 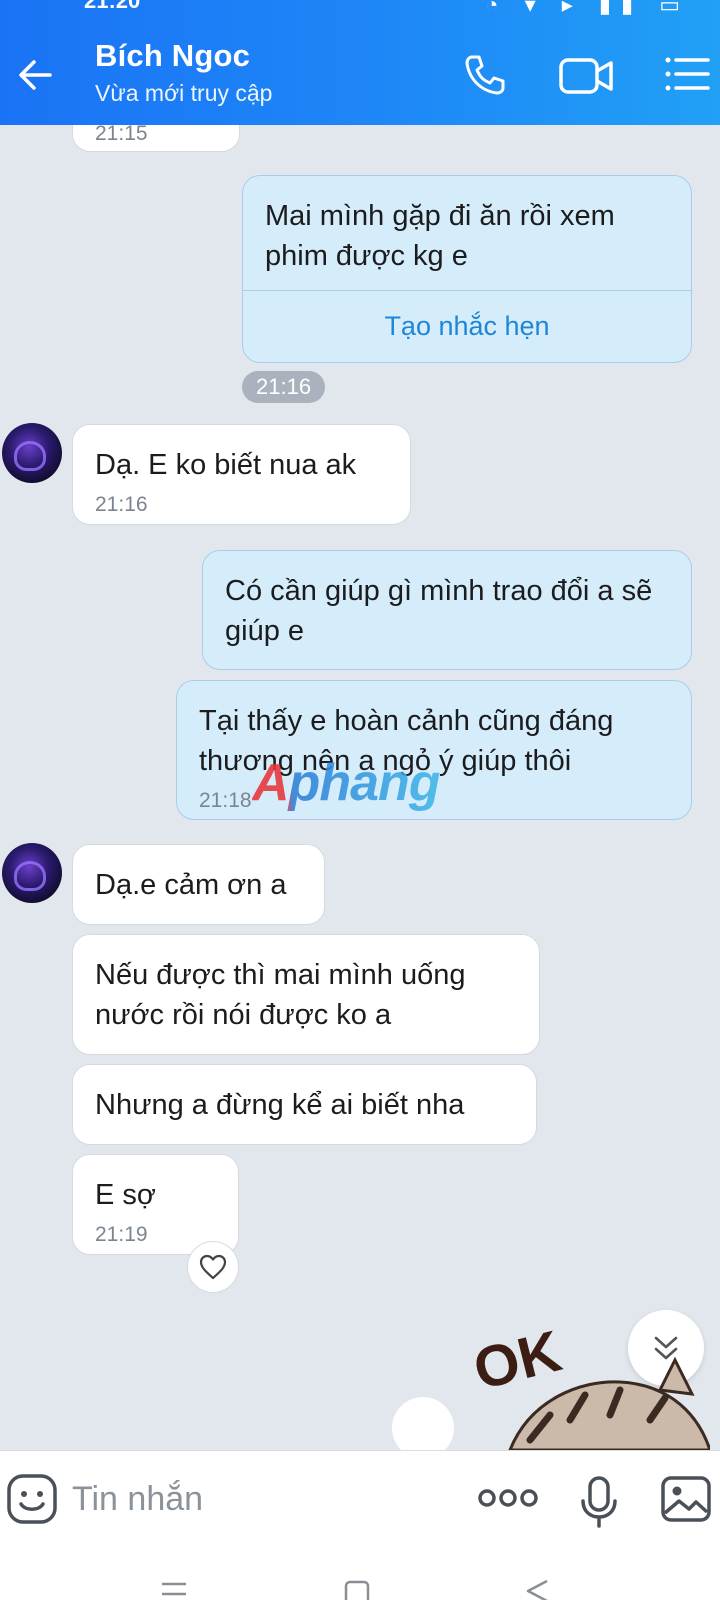 What do you see at coordinates (360, 1575) in the screenshot?
I see `system-navigation-bar` at bounding box center [360, 1575].